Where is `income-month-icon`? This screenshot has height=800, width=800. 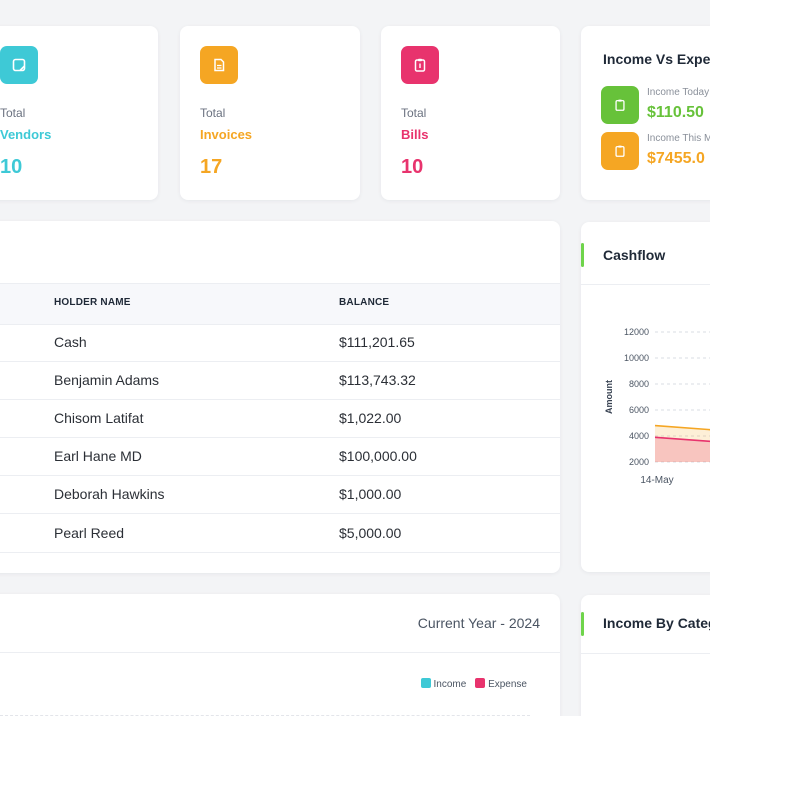 income-month-icon is located at coordinates (620, 151).